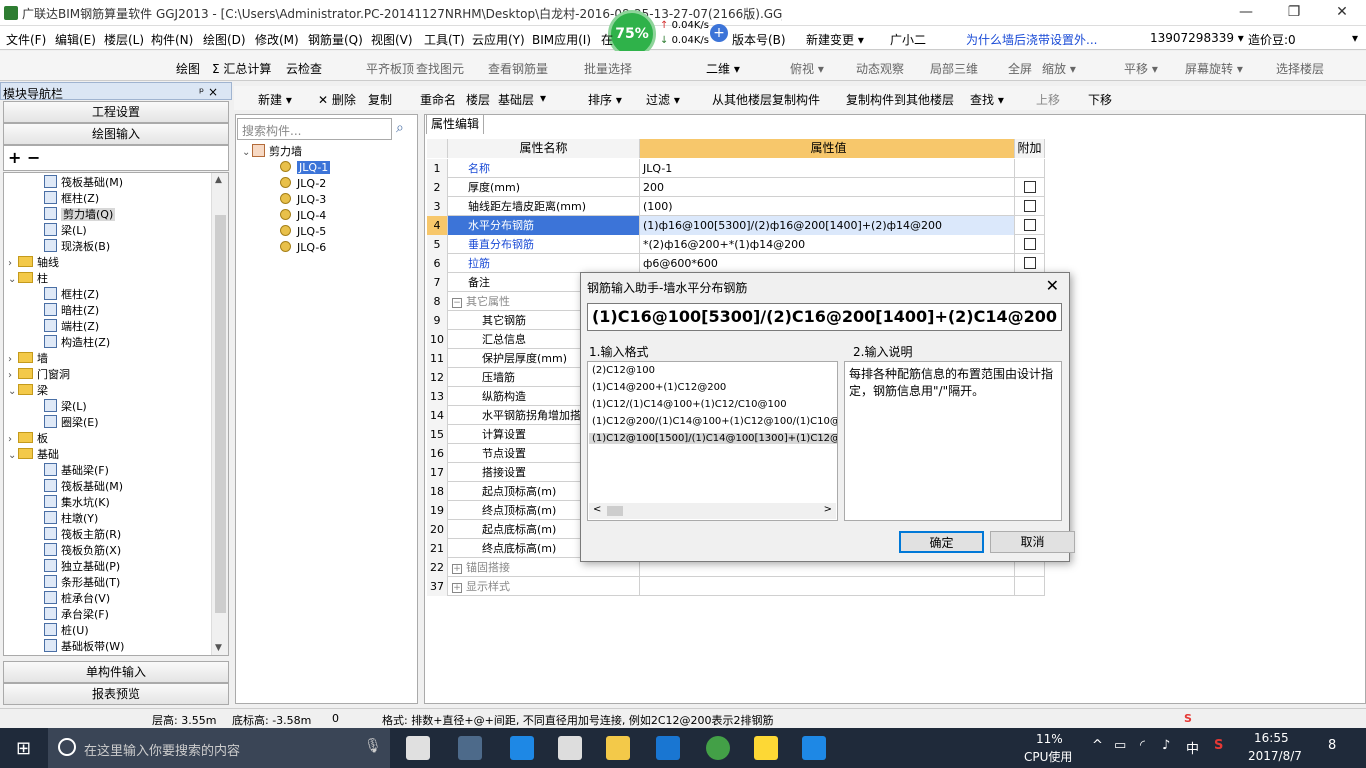  I want to click on nav-tree-item: › 轴线, so click(33, 262).